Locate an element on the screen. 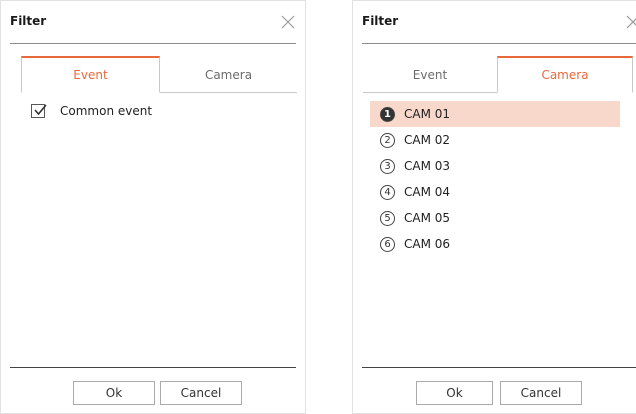 The width and height of the screenshot is (636, 414). camera-label: CAM 06 is located at coordinates (427, 244).